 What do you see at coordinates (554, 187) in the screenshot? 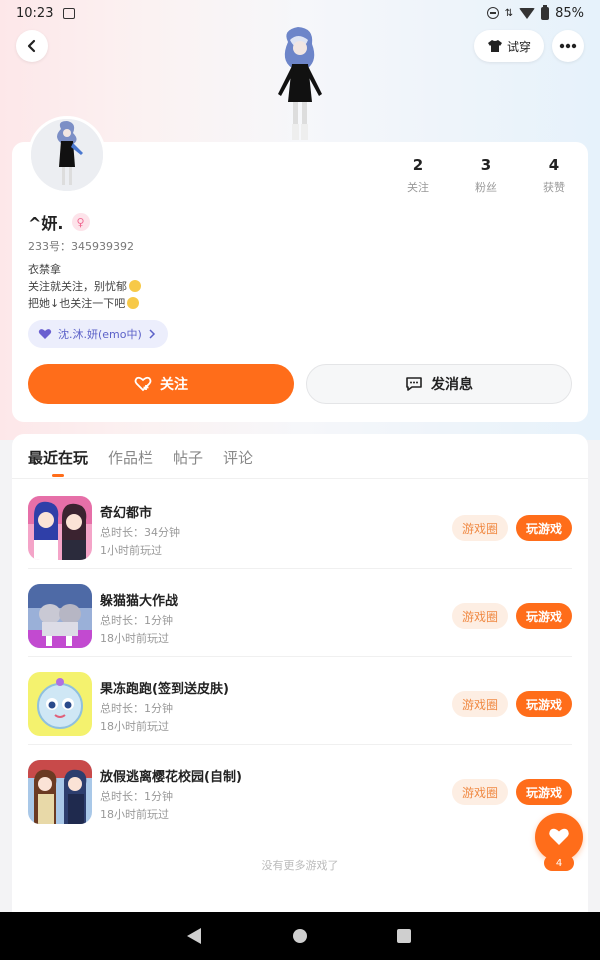
I see `likes-label: 获赞` at bounding box center [554, 187].